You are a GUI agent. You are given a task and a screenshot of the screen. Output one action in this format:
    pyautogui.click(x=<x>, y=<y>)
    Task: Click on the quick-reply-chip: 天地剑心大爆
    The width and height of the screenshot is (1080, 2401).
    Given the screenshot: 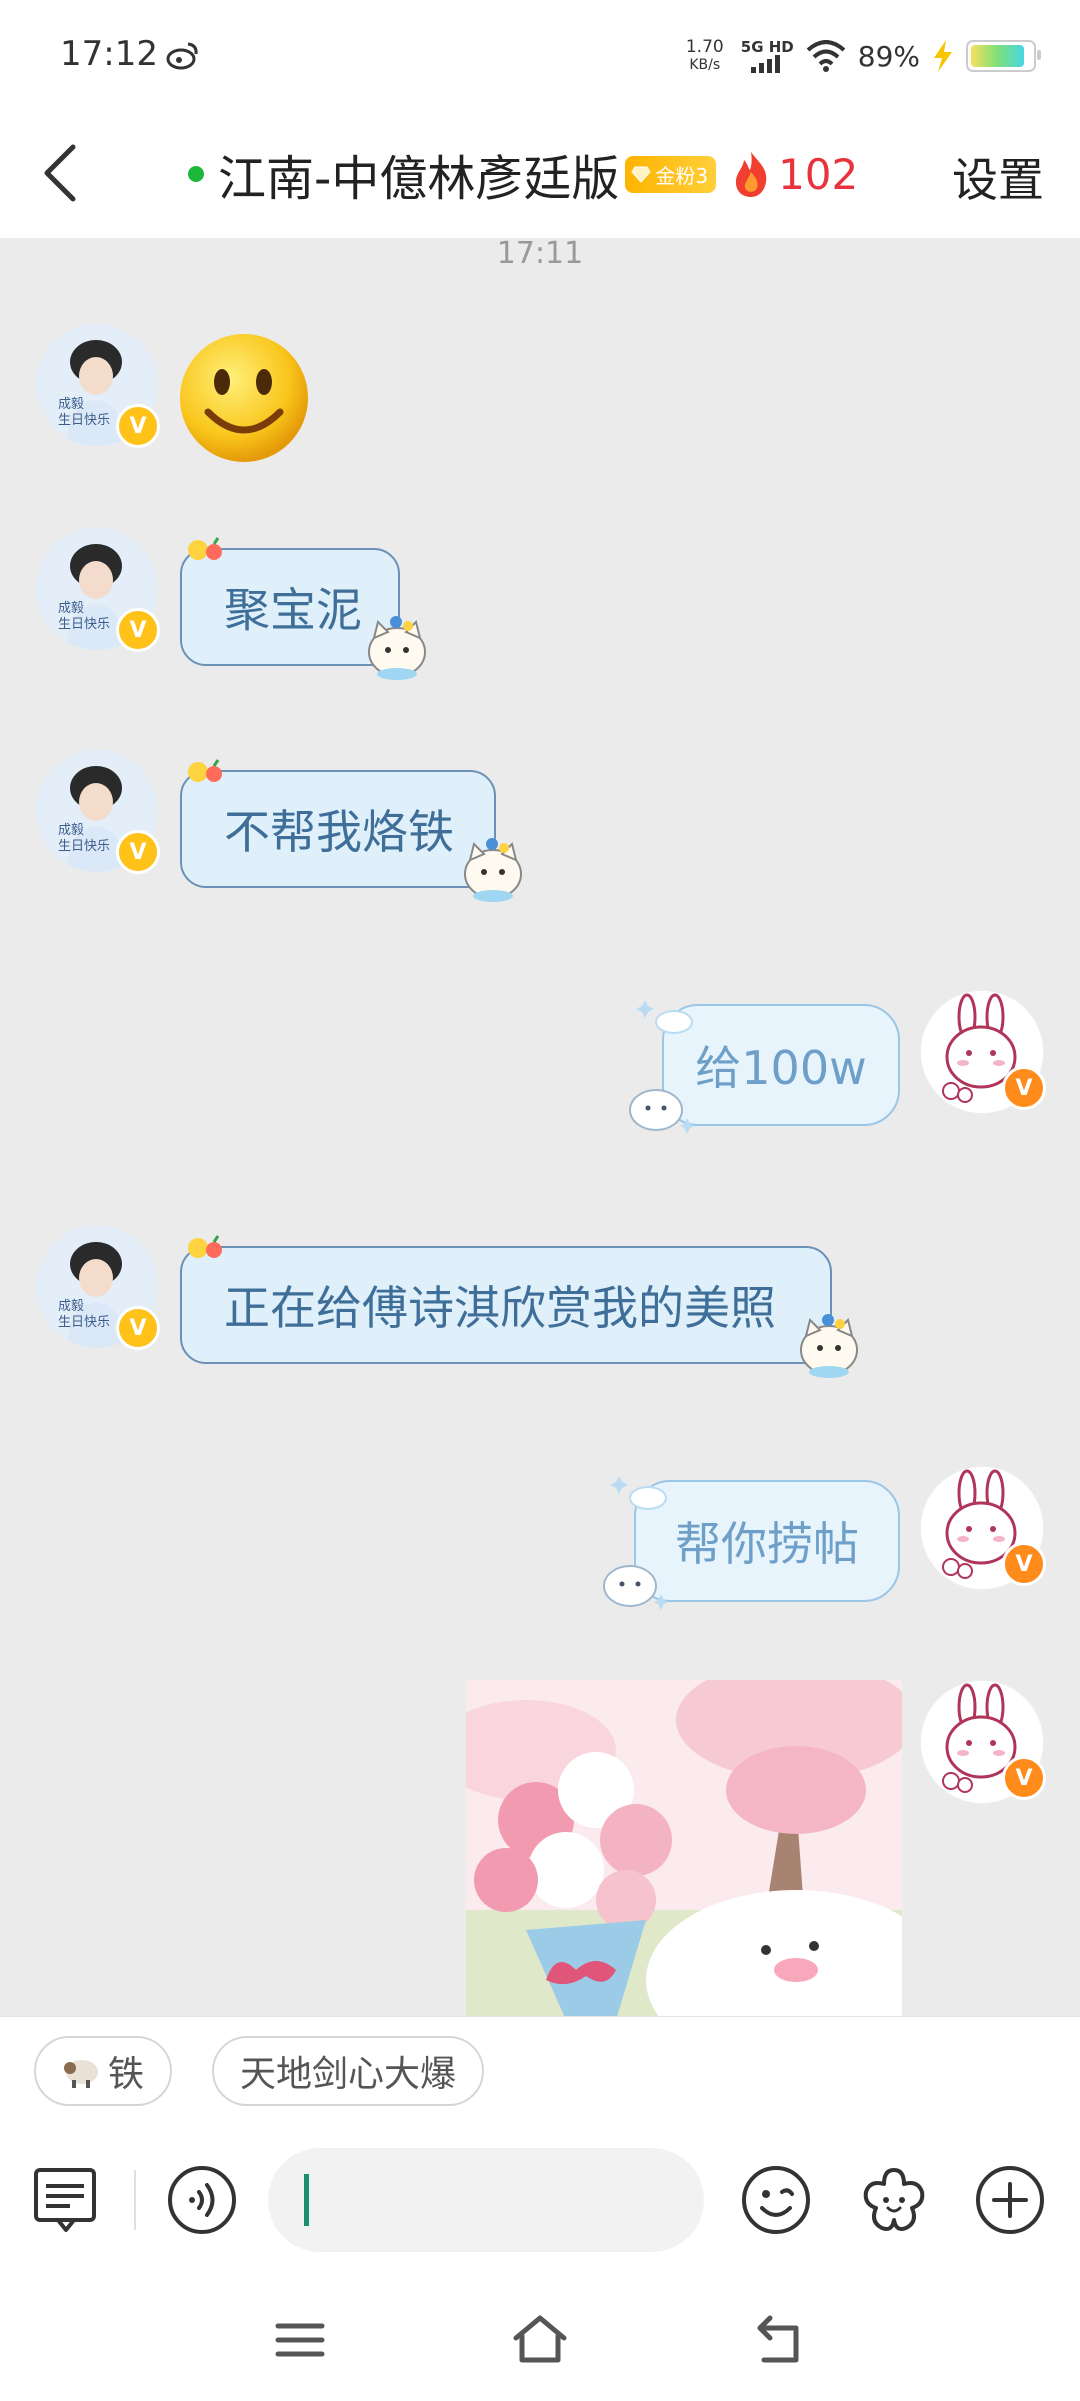 What is the action you would take?
    pyautogui.click(x=348, y=2071)
    